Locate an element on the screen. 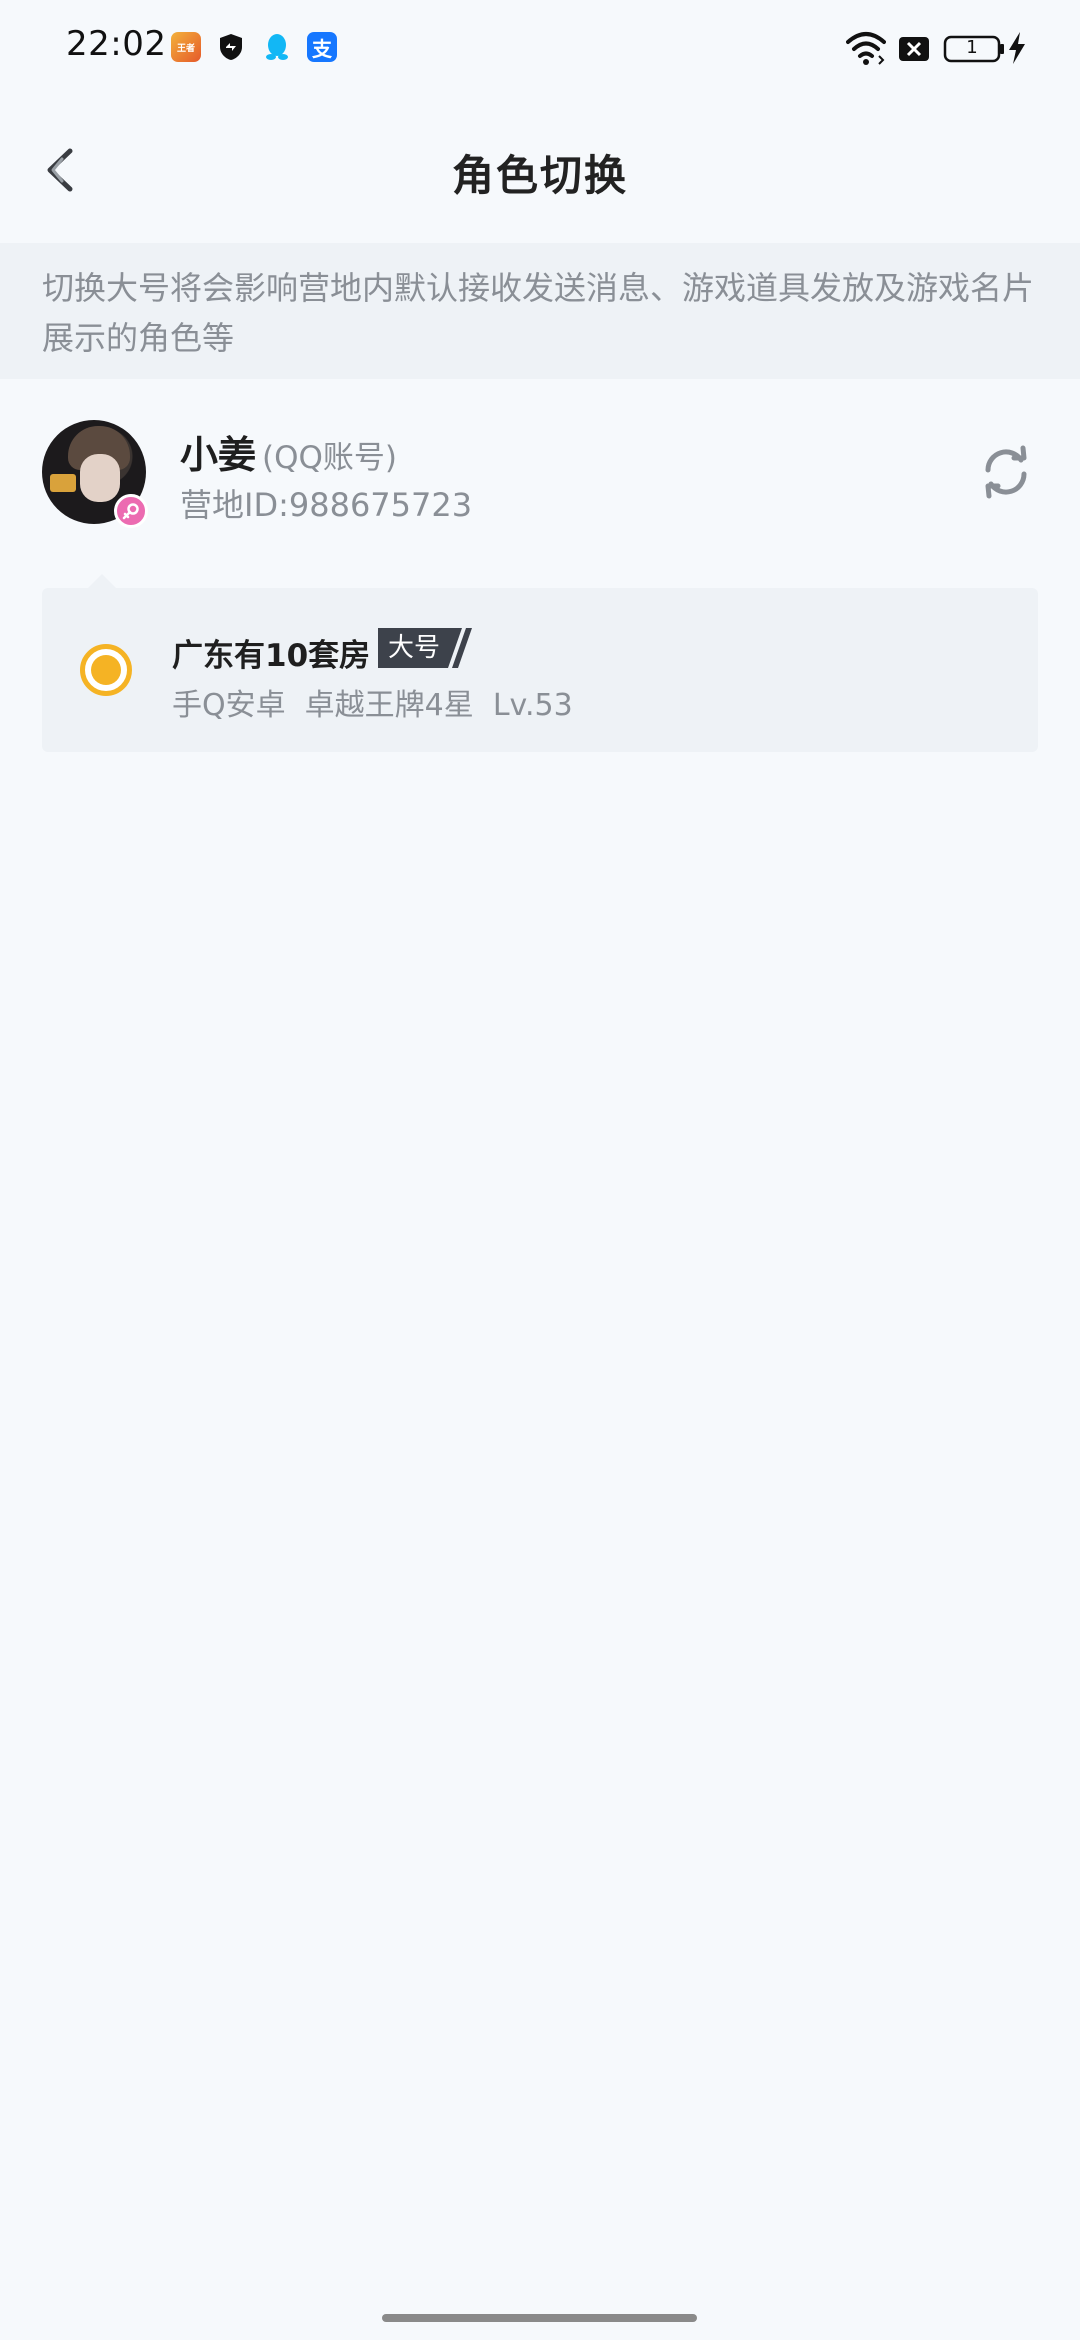  role-radio-selected is located at coordinates (106, 670).